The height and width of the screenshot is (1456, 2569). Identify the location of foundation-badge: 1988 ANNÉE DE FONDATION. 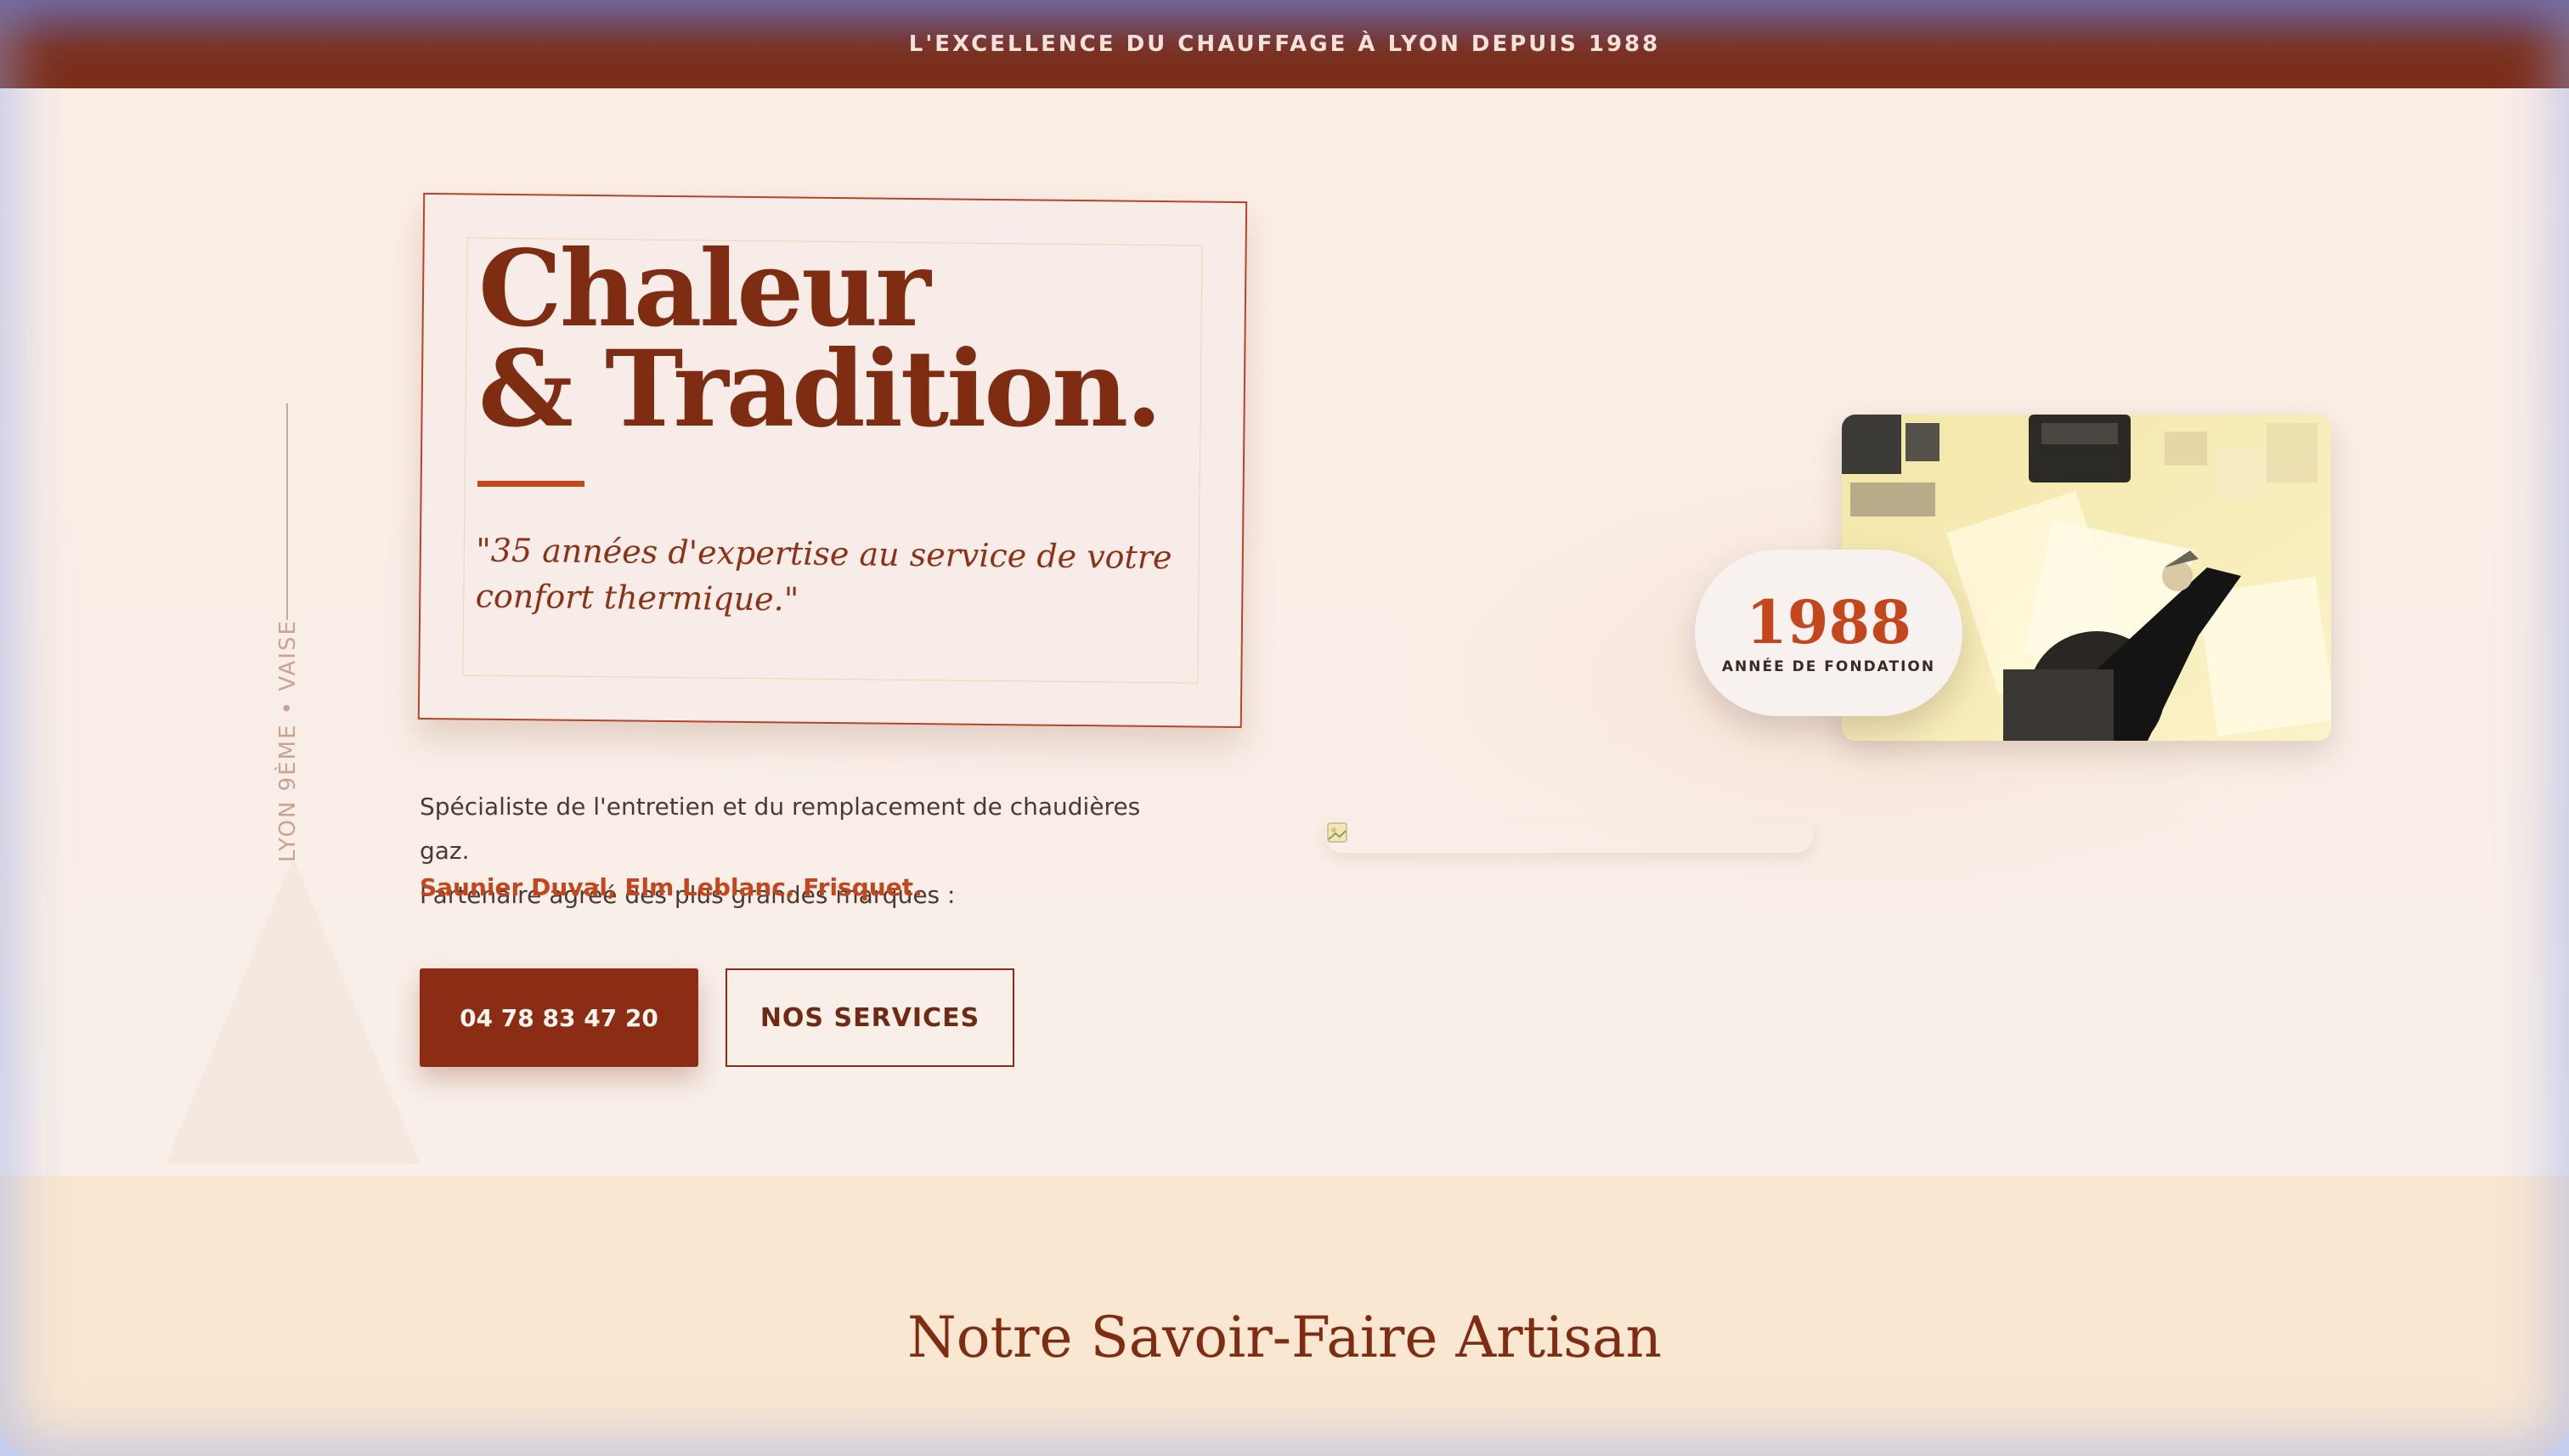
(1829, 633).